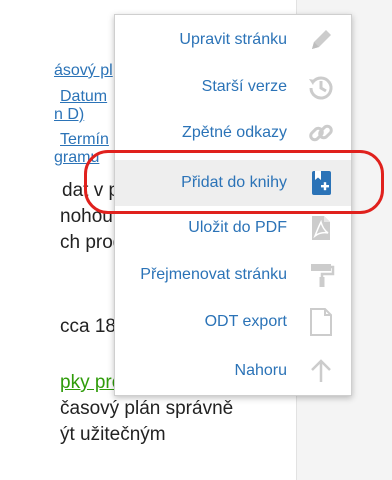  I want to click on menu-item-go-top: Nahoru, so click(233, 371).